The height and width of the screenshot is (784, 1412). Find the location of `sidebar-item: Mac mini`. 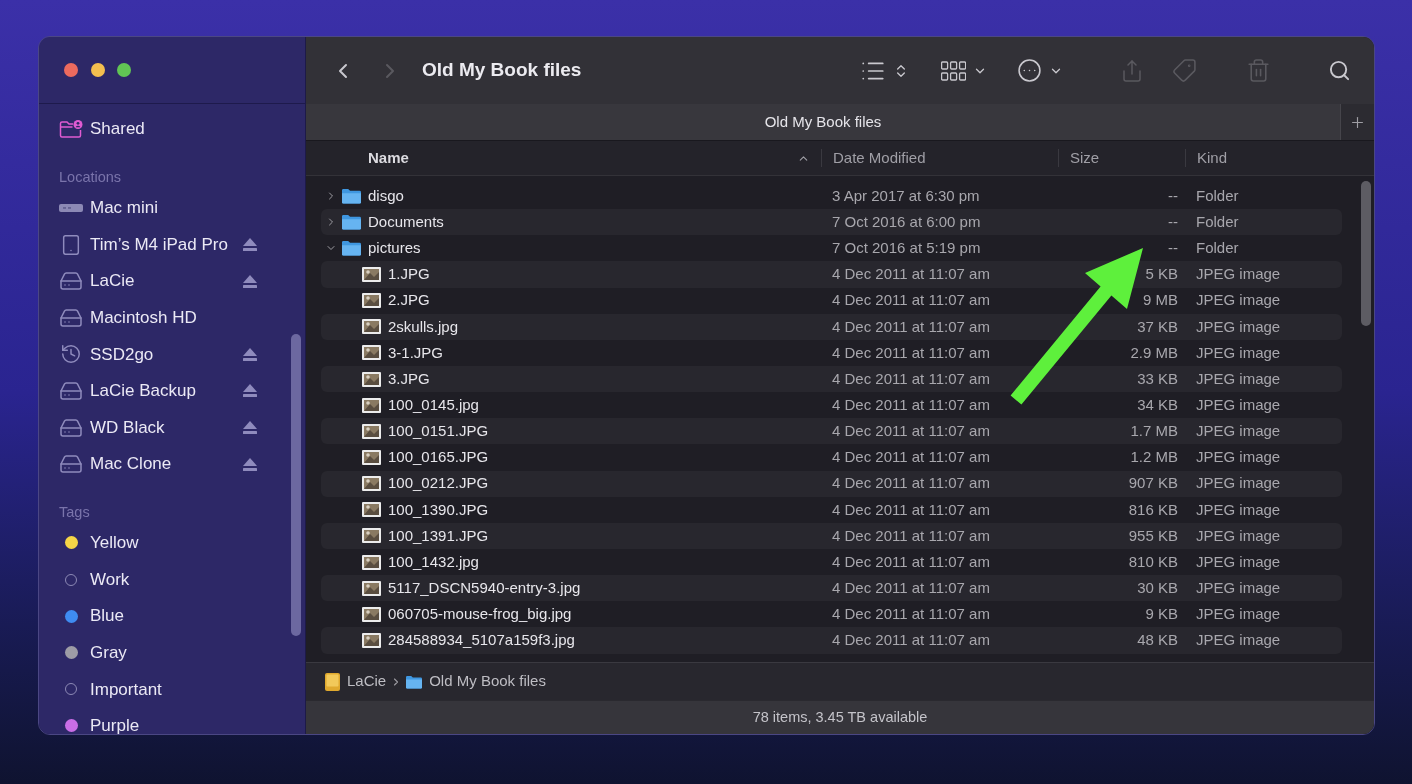

sidebar-item: Mac mini is located at coordinates (172, 208).